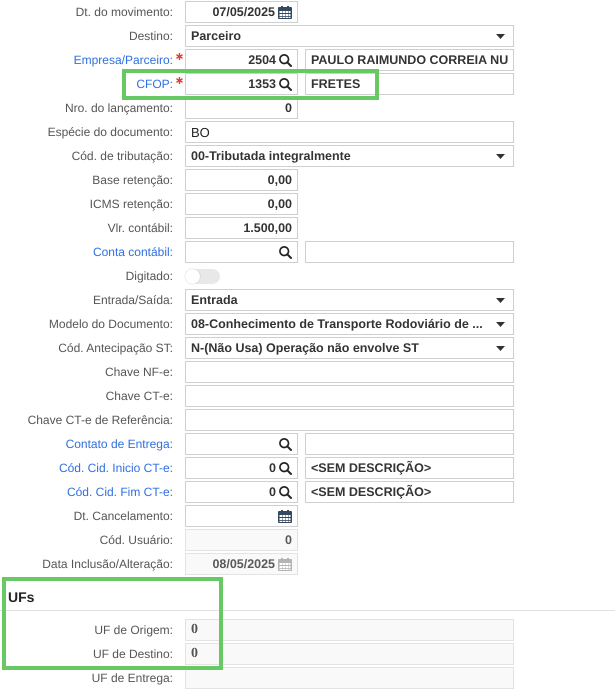  I want to click on field-label: Nro. do lançamento:, so click(118, 108).